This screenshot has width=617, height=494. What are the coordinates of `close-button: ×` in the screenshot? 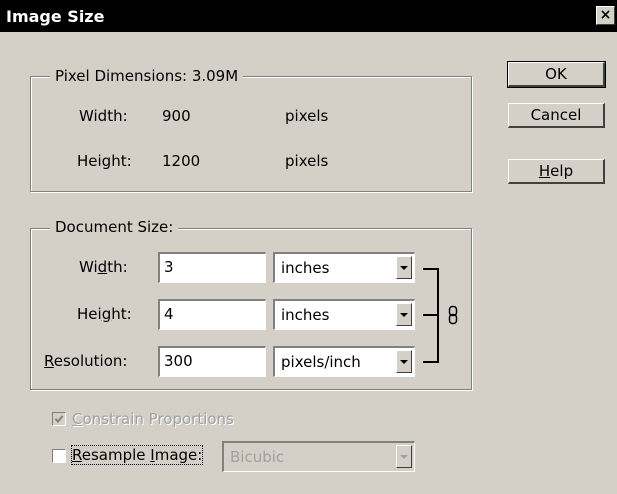 It's located at (605, 15).